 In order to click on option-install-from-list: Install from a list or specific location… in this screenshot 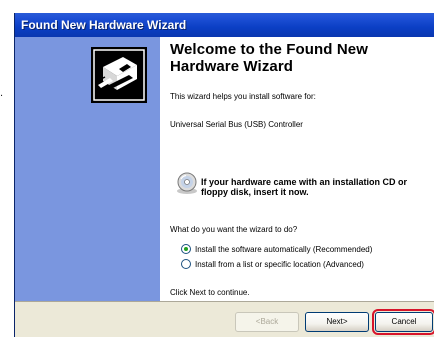, I will do `click(272, 264)`.